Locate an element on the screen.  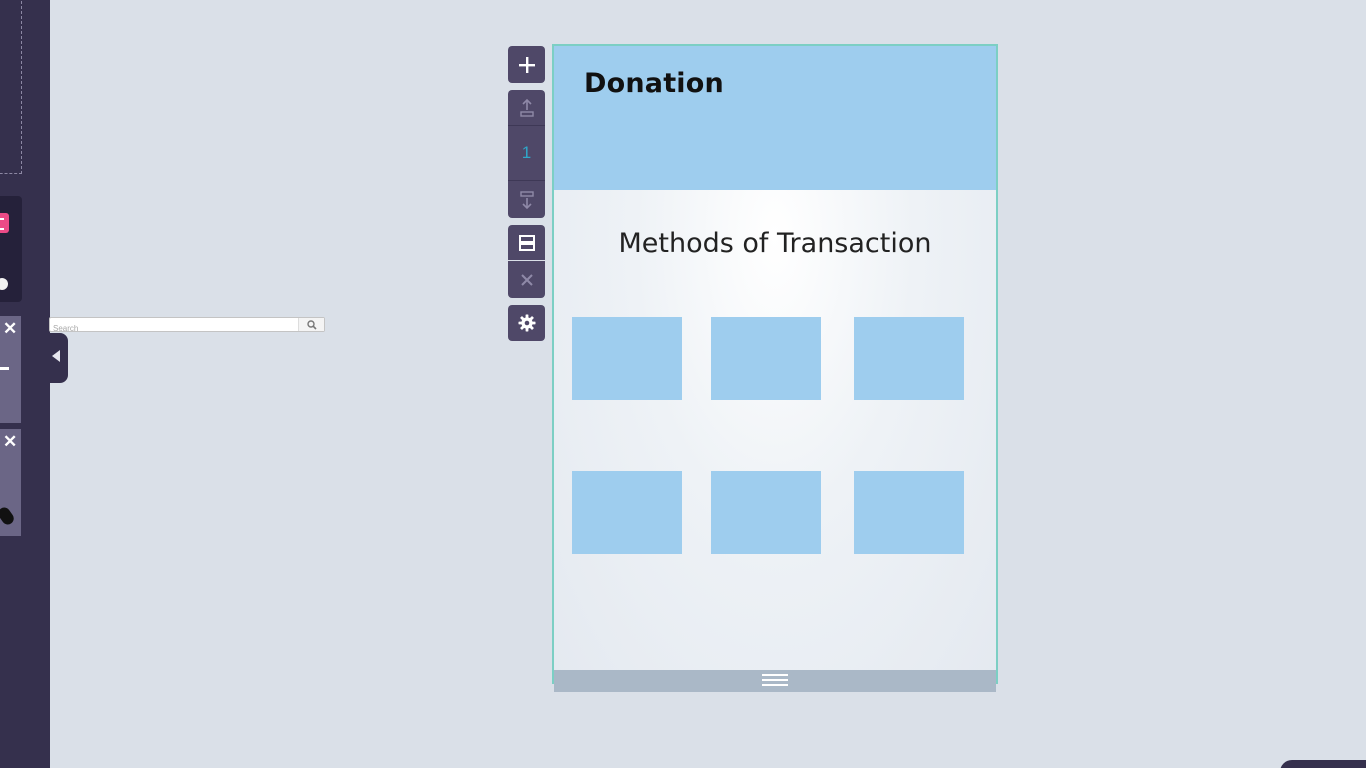
settings-button is located at coordinates (526, 323).